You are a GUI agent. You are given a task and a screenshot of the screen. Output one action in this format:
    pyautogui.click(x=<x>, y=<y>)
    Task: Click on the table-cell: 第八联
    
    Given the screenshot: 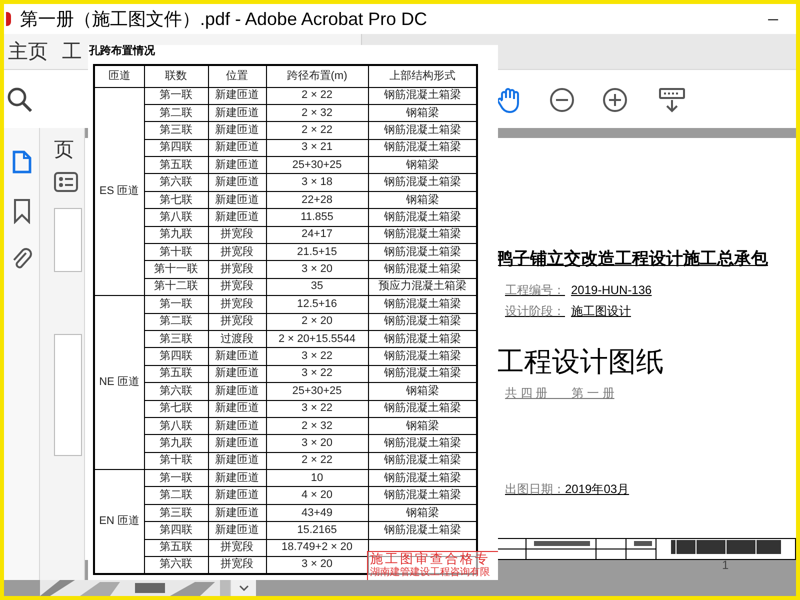 What is the action you would take?
    pyautogui.click(x=176, y=217)
    